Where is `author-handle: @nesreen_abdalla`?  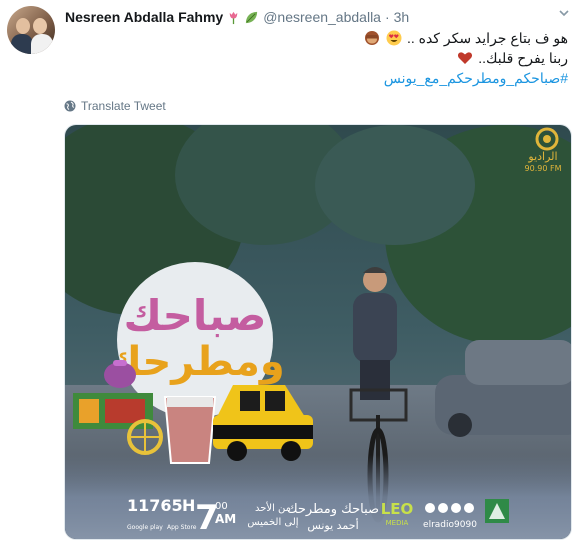
author-handle: @nesreen_abdalla is located at coordinates (322, 17).